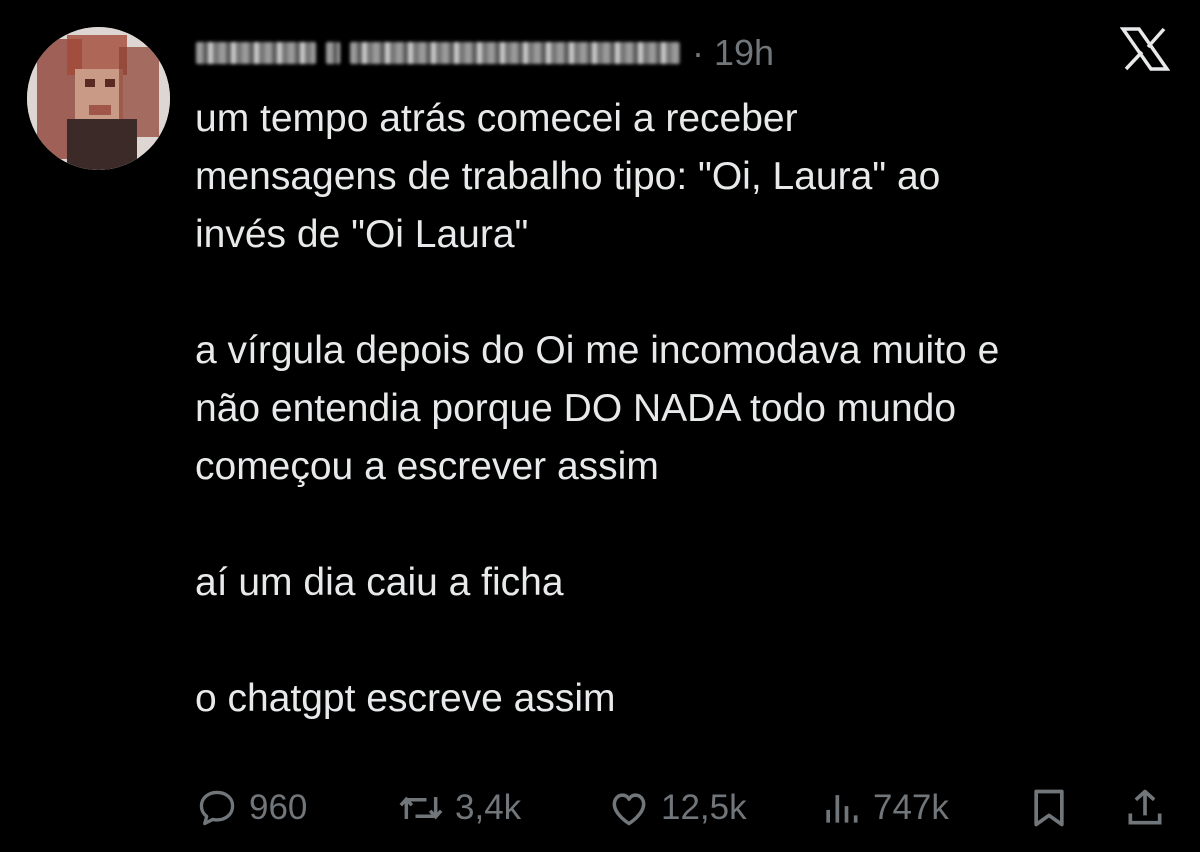 Image resolution: width=1200 pixels, height=852 pixels. Describe the element at coordinates (379, 582) in the screenshot. I see `text-line: aí um dia caiu a ficha` at that location.